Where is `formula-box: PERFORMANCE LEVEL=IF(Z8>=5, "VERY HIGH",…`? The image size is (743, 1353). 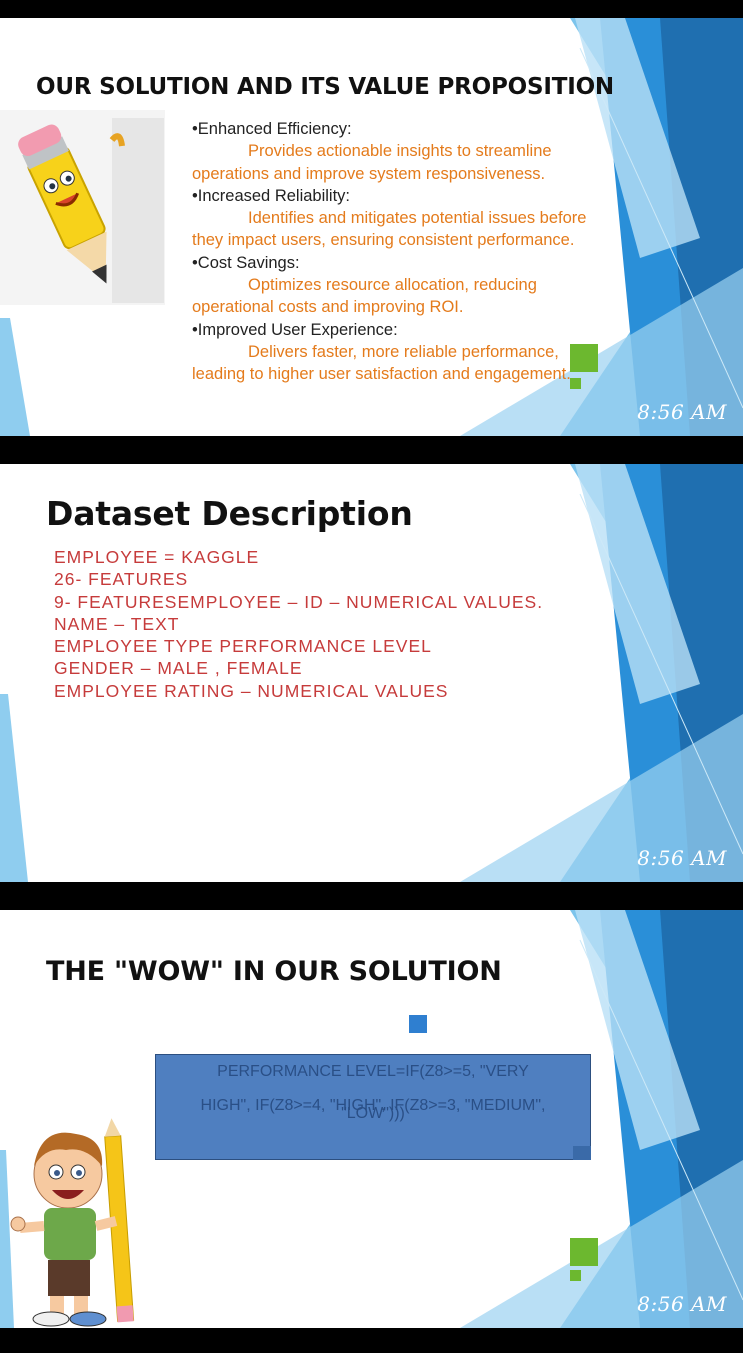
formula-box: PERFORMANCE LEVEL=IF(Z8>=5, "VERY HIGH",… is located at coordinates (373, 1107).